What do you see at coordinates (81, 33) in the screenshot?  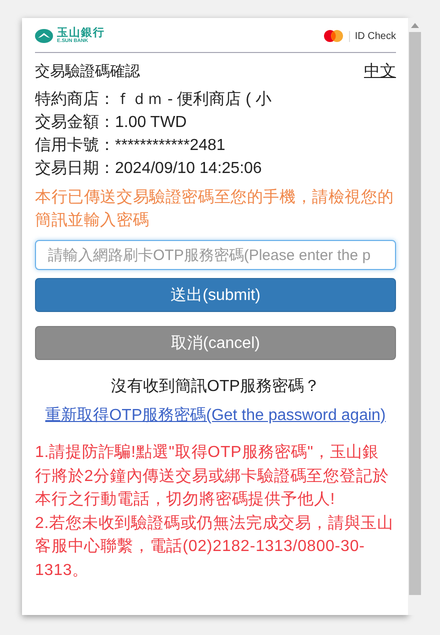 I see `bank-name: 玉山銀行` at bounding box center [81, 33].